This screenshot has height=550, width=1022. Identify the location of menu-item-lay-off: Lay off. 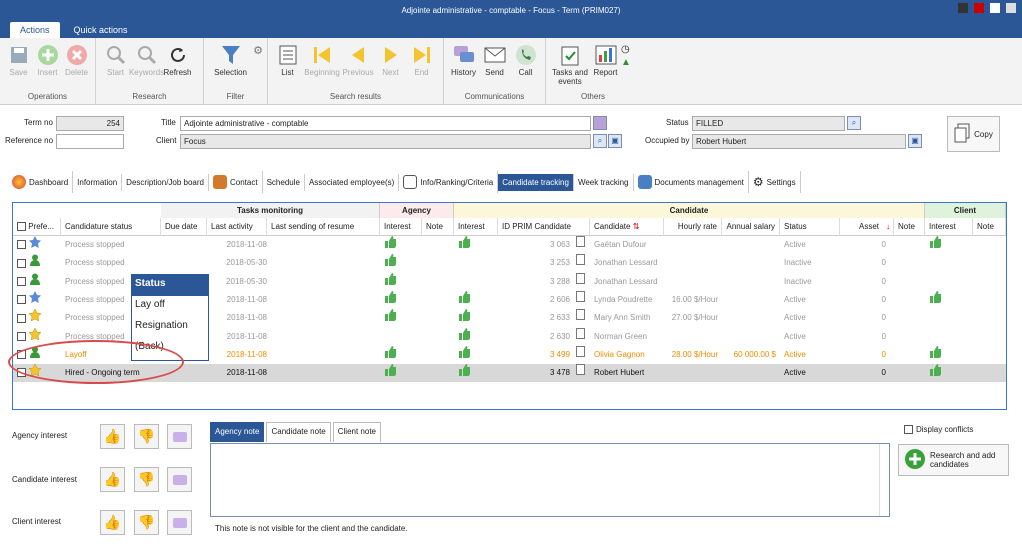
(170, 306).